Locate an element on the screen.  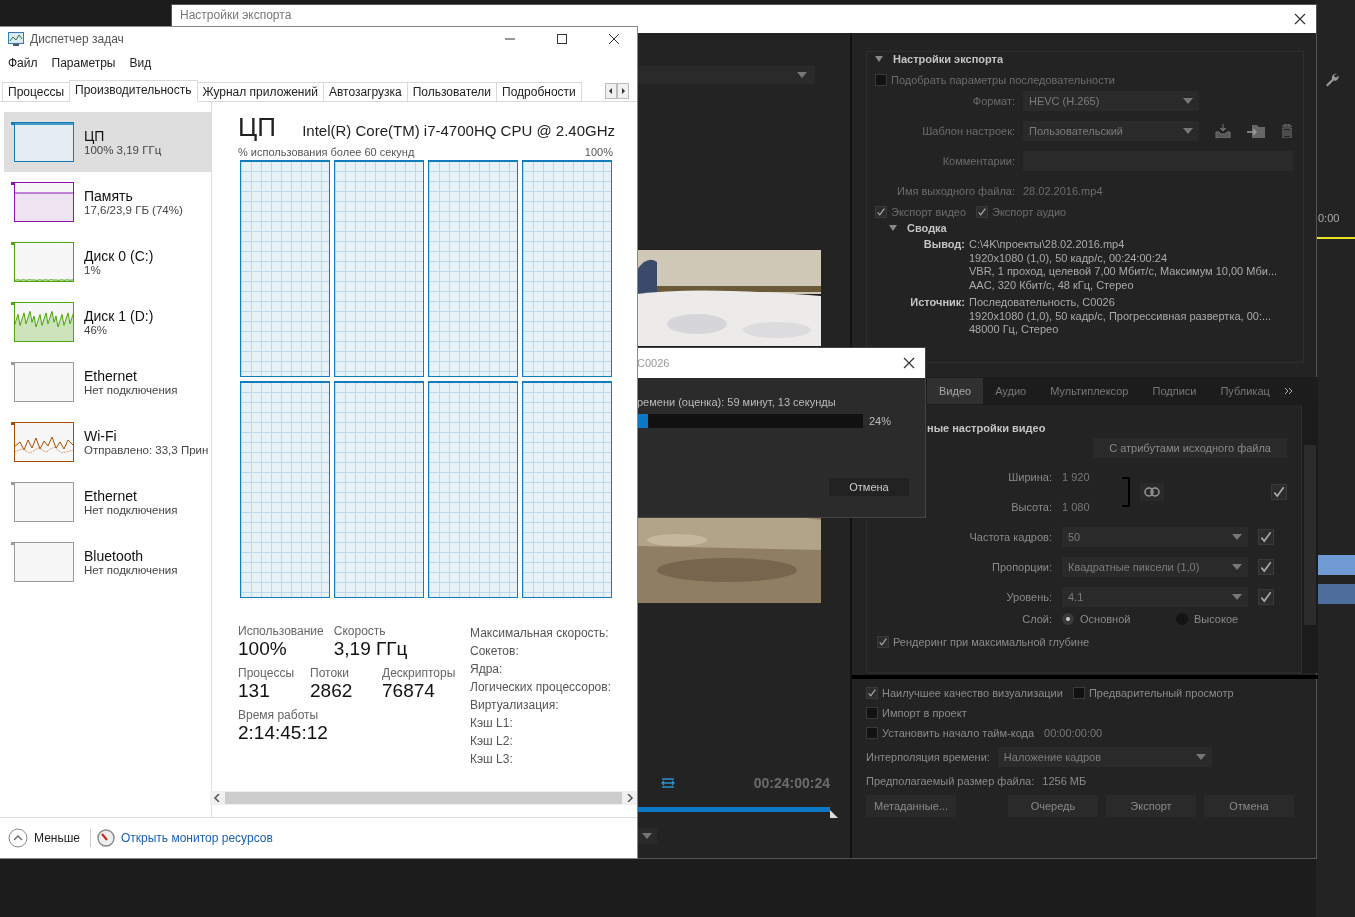
section-heading: Настройки экспорта is located at coordinates (948, 59).